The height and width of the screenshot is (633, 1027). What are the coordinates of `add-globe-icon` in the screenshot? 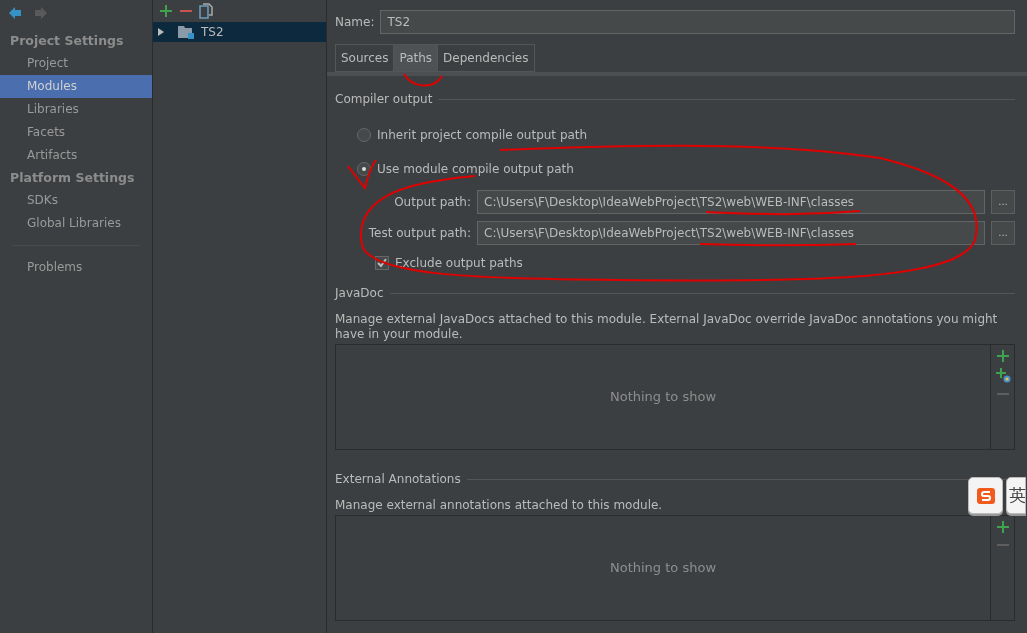 It's located at (1002, 375).